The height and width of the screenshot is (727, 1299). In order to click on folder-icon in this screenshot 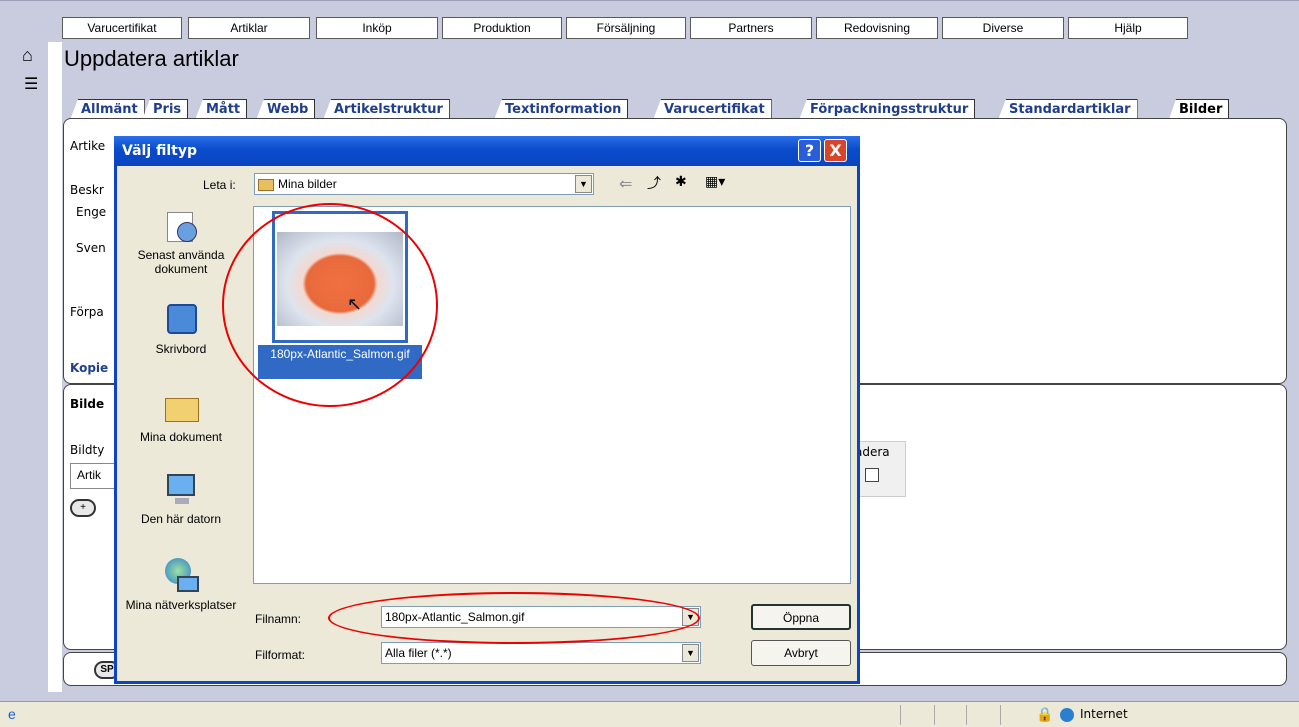, I will do `click(266, 184)`.